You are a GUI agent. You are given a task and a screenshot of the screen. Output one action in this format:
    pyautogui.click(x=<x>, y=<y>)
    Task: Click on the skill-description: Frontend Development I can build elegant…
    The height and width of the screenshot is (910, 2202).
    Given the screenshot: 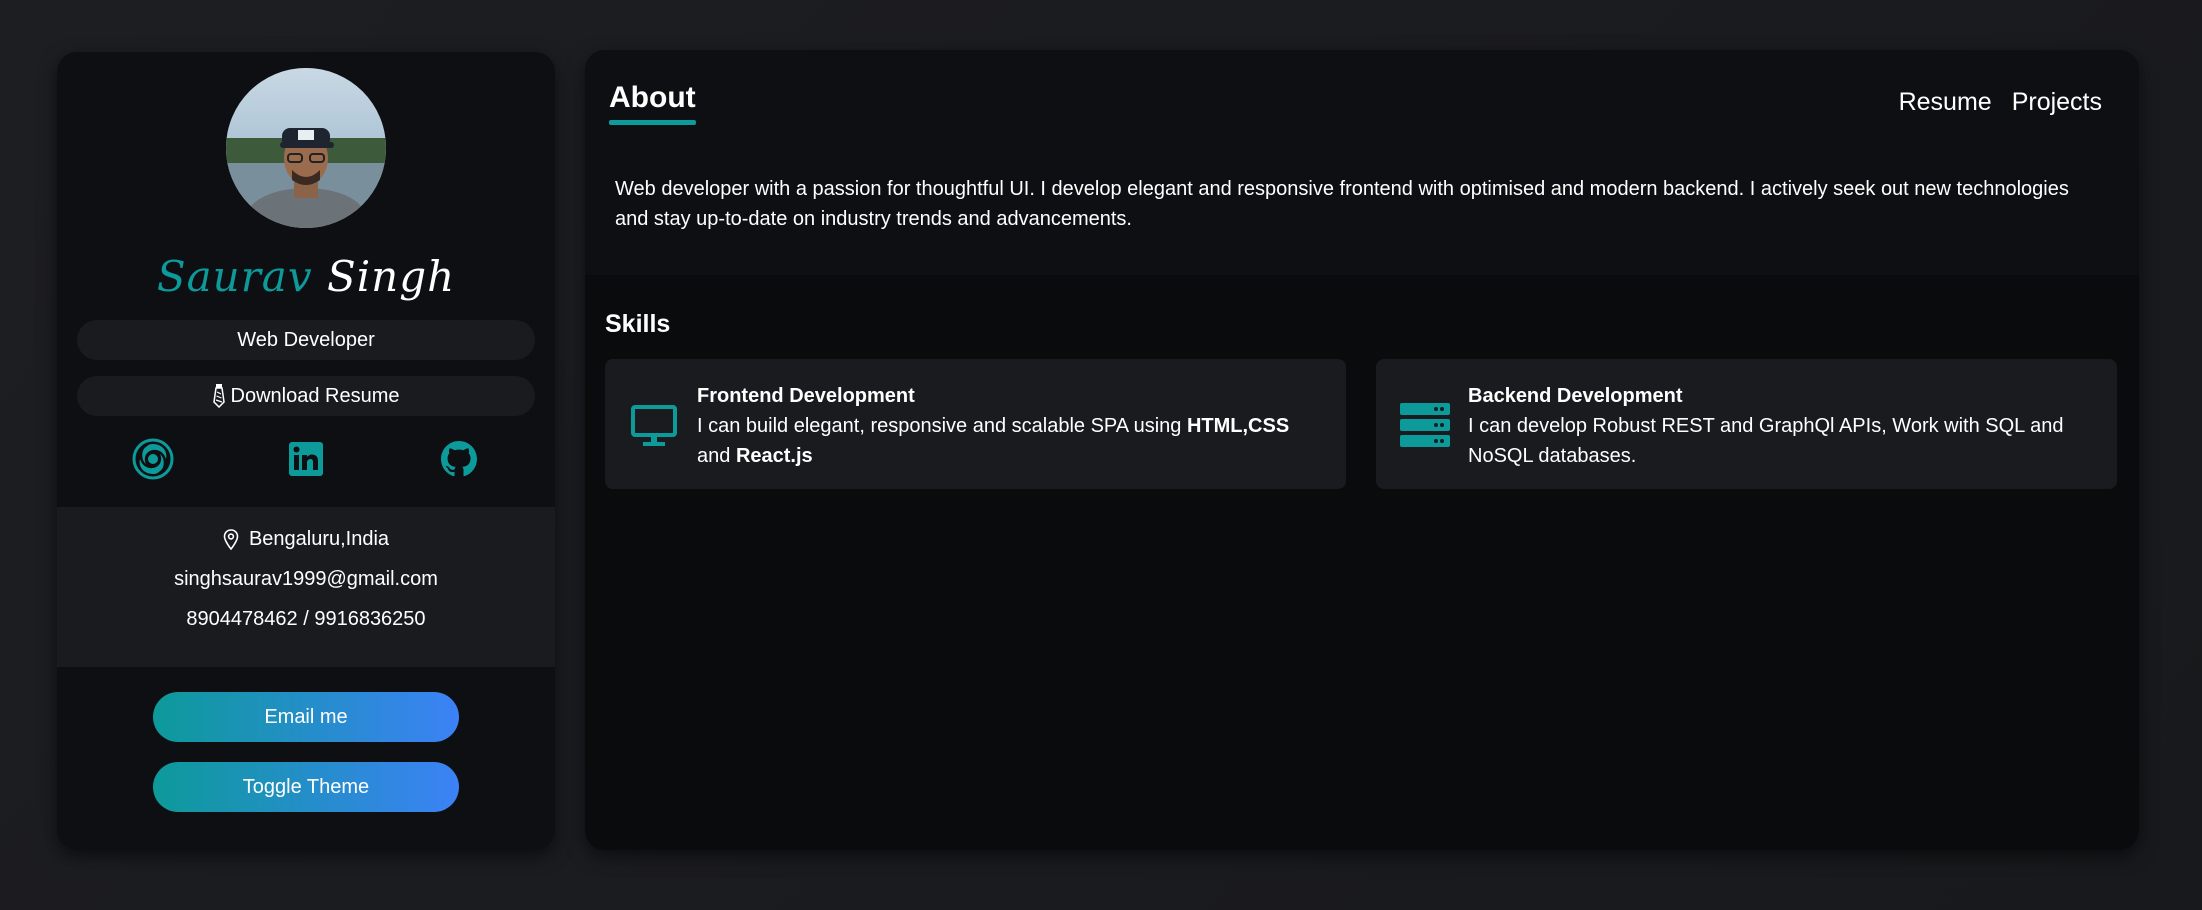 What is the action you would take?
    pyautogui.click(x=1007, y=426)
    